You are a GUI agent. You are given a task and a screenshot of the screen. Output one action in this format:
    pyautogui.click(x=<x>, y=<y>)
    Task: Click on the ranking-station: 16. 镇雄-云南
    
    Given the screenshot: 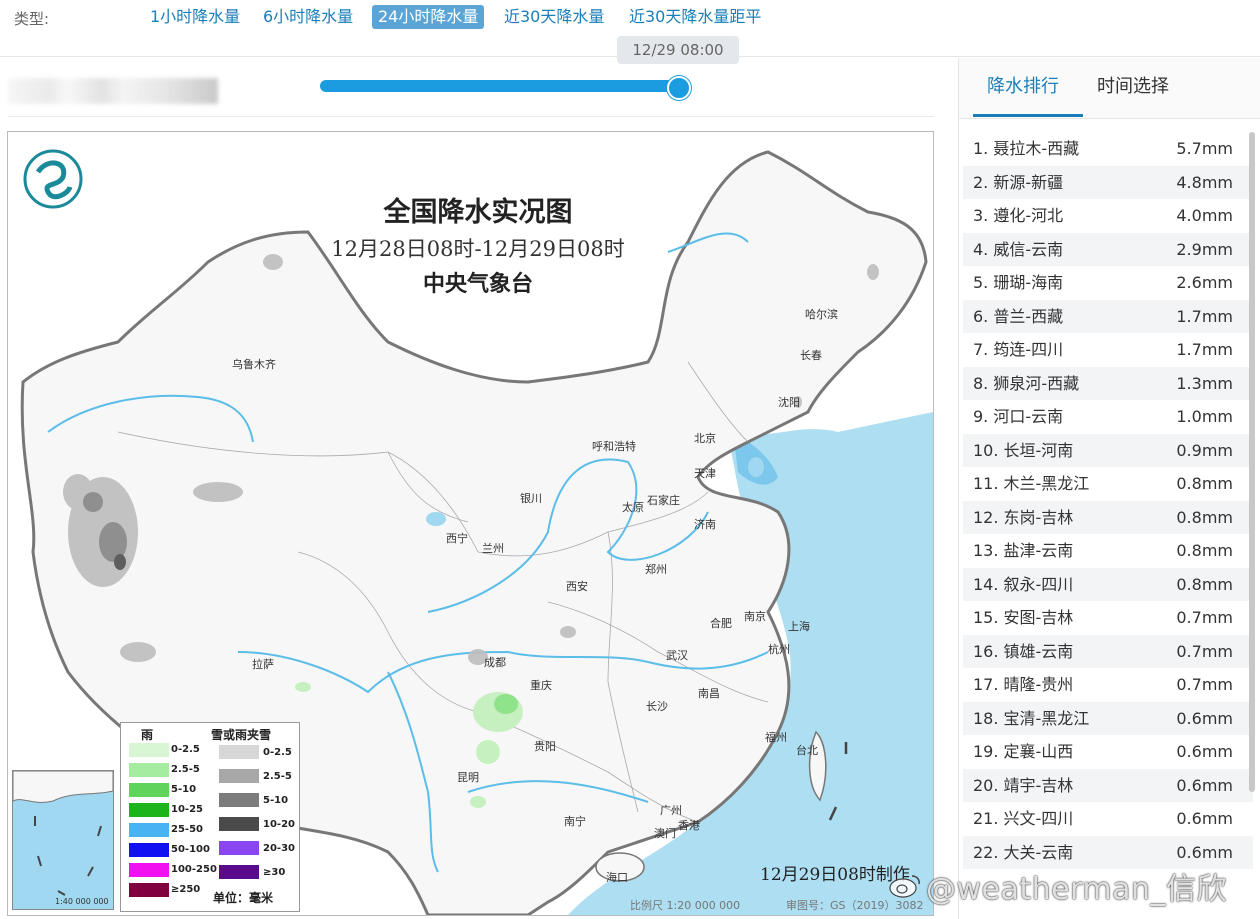 What is the action you would take?
    pyautogui.click(x=1023, y=651)
    